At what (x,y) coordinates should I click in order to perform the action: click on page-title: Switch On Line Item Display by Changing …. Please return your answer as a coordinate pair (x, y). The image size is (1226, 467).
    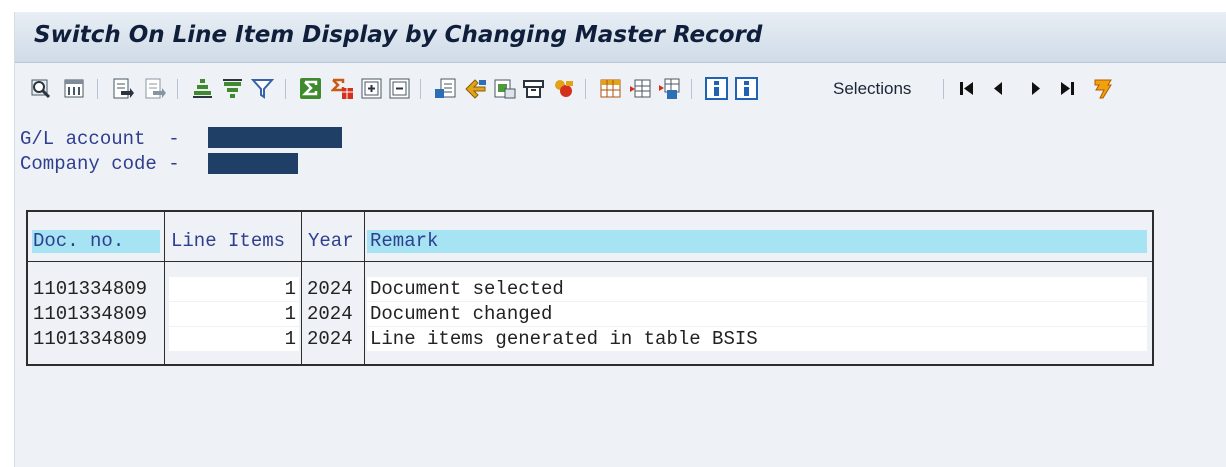
    Looking at the image, I should click on (398, 35).